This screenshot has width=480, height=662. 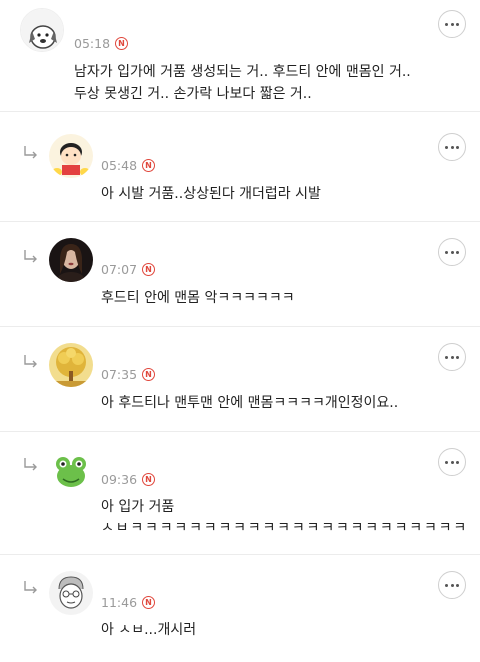 What do you see at coordinates (119, 479) in the screenshot?
I see `comment-time: 09:36` at bounding box center [119, 479].